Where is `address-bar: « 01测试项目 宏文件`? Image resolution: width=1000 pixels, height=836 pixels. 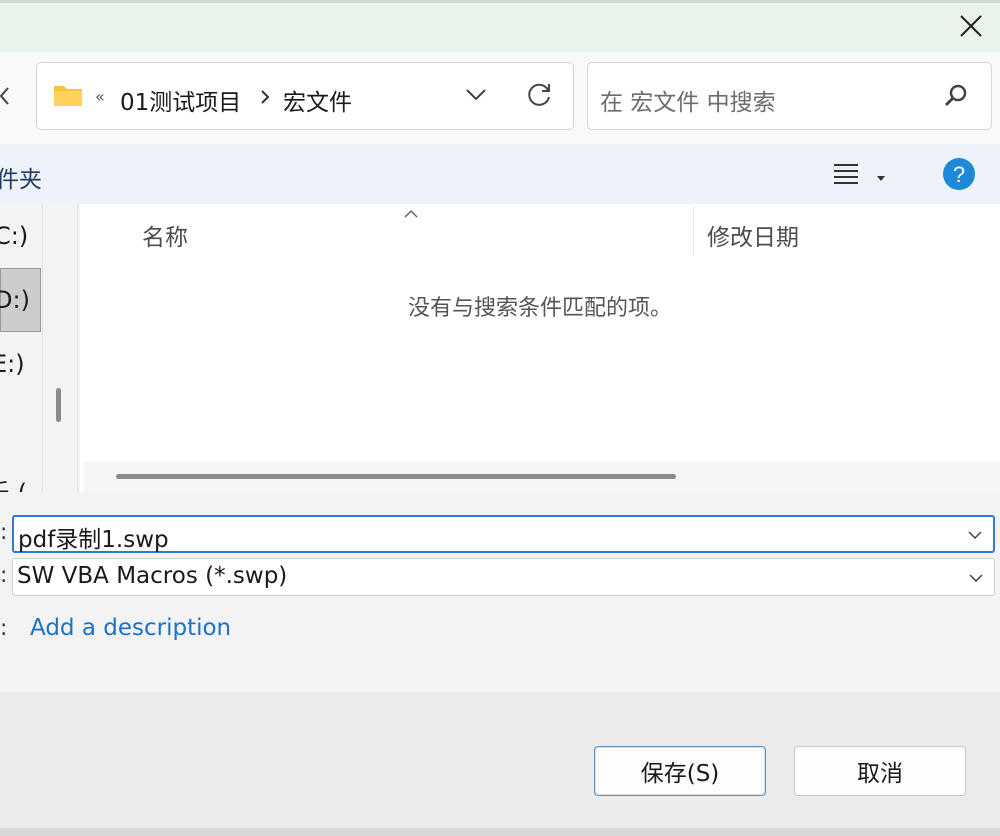
address-bar: « 01测试项目 宏文件 is located at coordinates (305, 96).